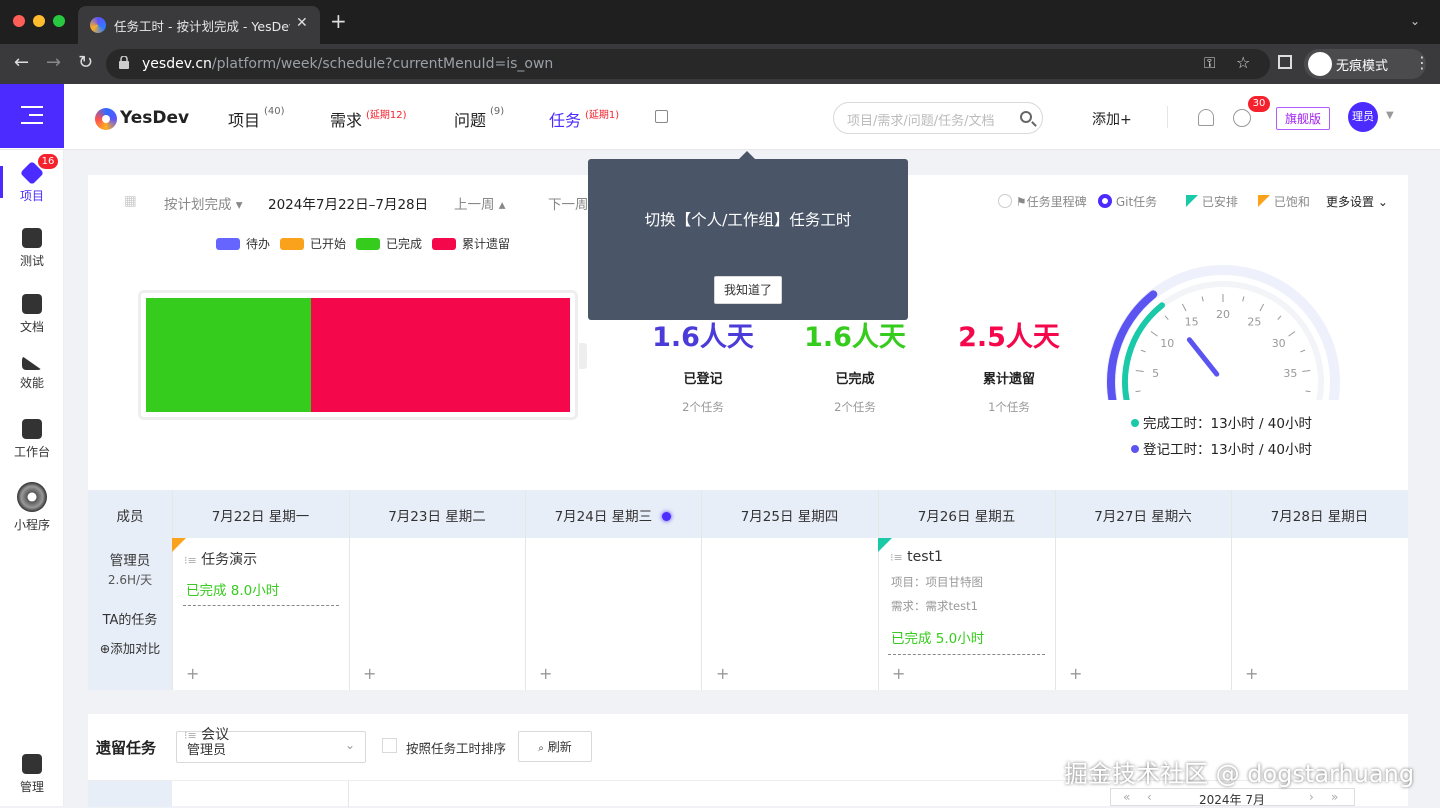 The width and height of the screenshot is (1440, 808). I want to click on bell-icon, so click(1206, 117).